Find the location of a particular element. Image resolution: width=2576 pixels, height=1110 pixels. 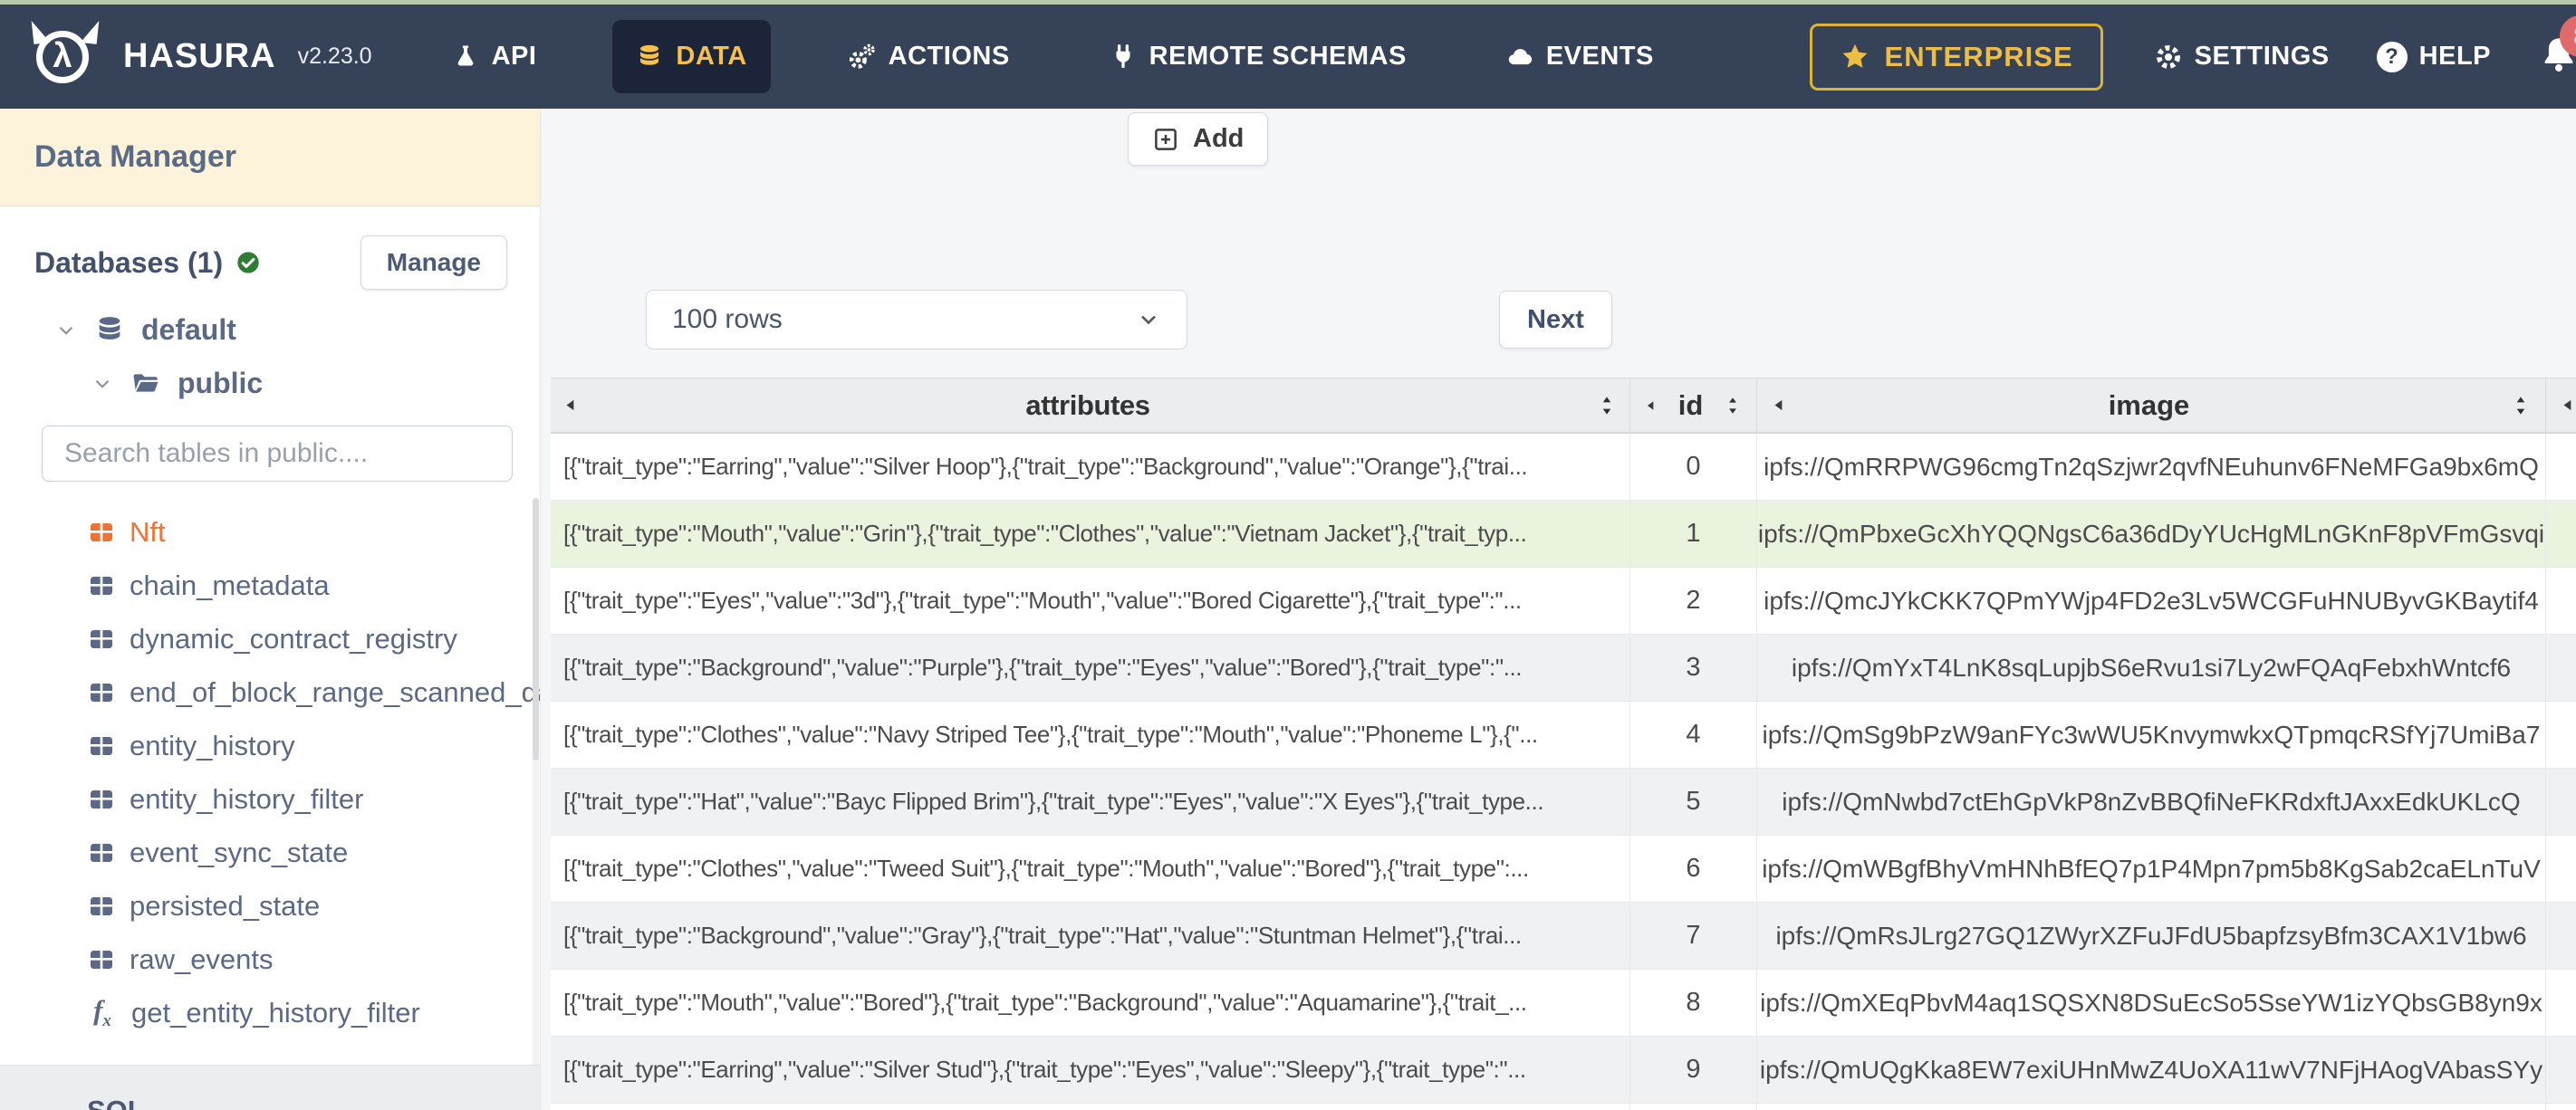

column-header-image: image is located at coordinates (2151, 405).